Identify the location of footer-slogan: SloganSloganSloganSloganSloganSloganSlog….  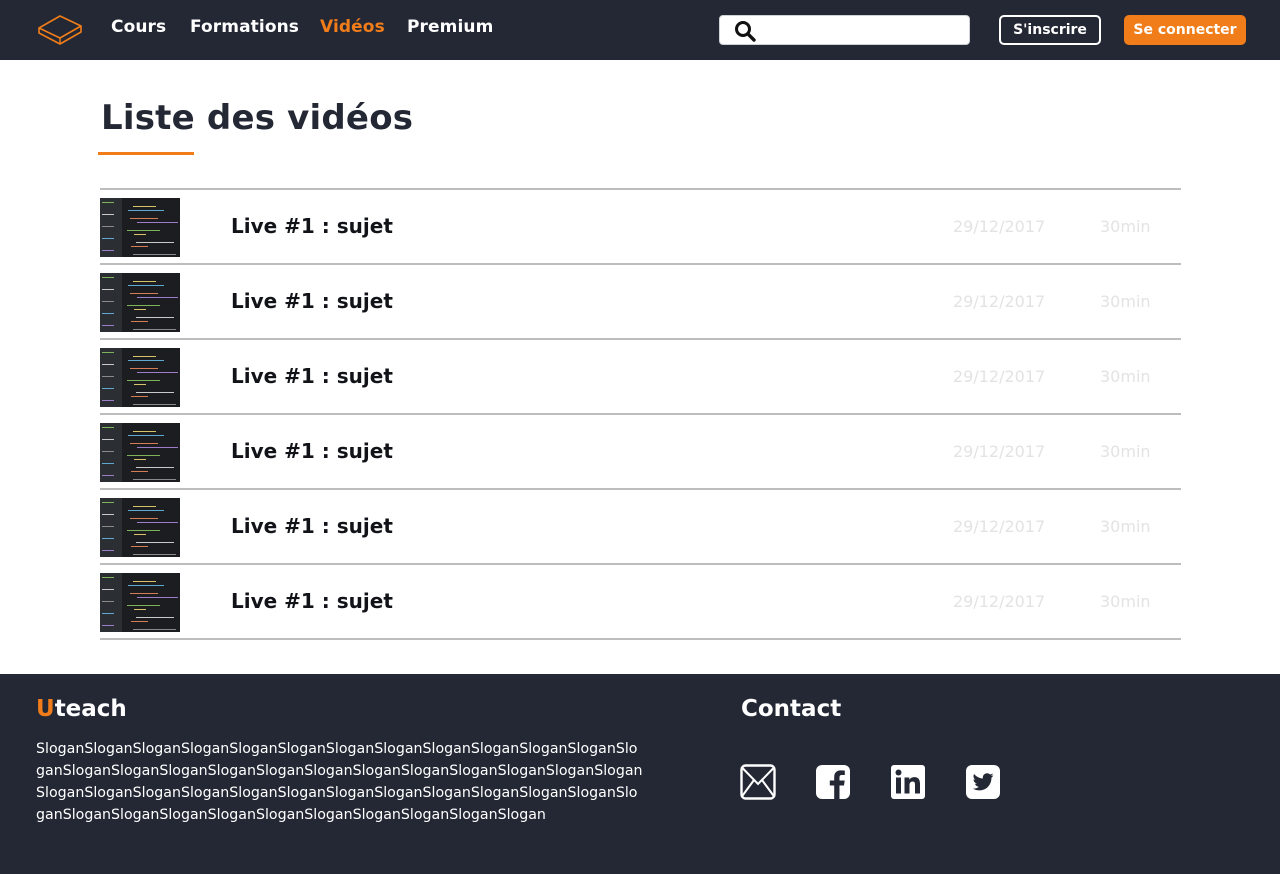
(339, 782).